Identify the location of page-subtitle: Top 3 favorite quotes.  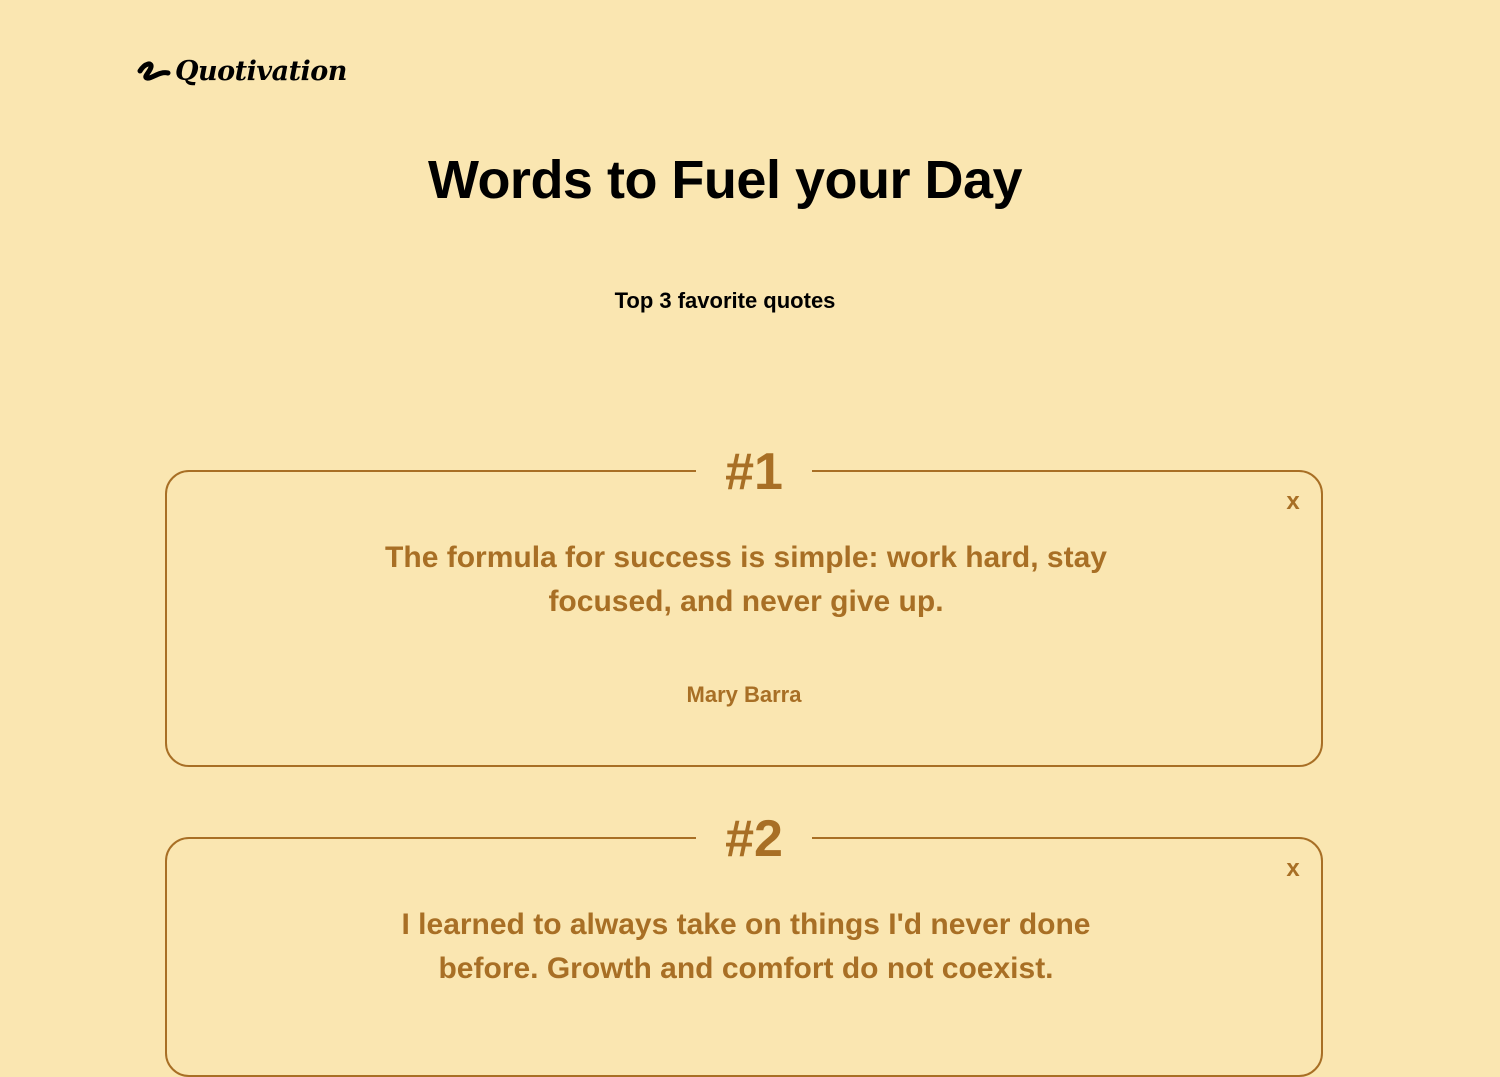
(725, 300).